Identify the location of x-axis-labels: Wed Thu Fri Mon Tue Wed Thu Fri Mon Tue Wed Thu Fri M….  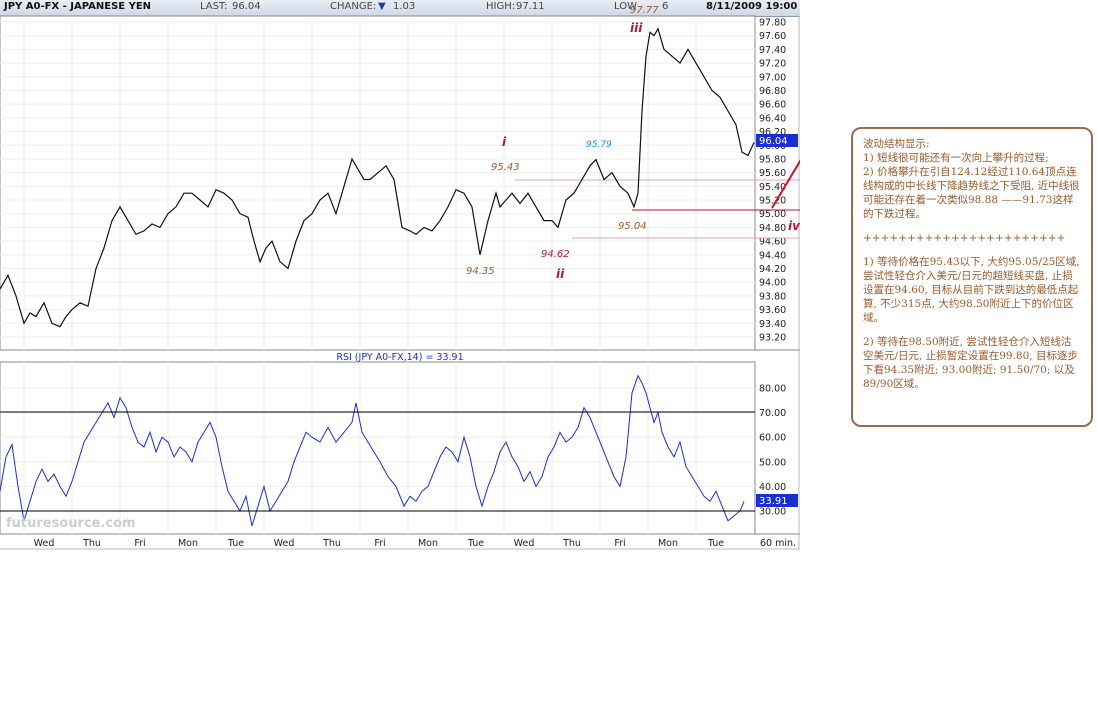
(415, 543).